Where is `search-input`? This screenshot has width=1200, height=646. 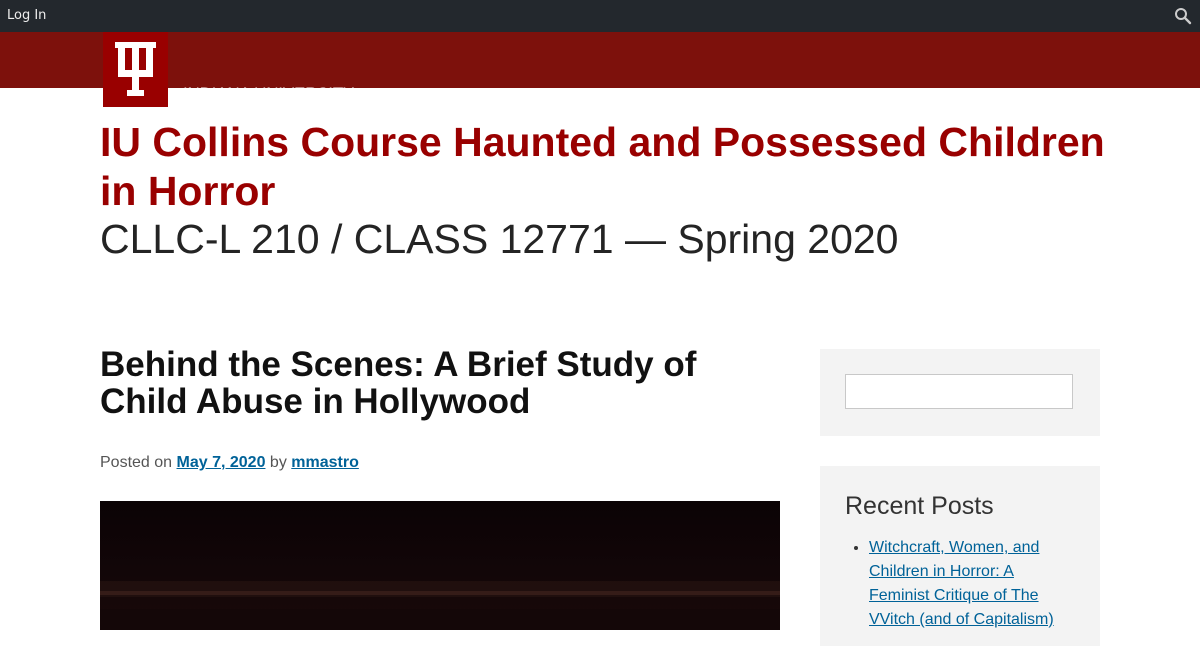 search-input is located at coordinates (959, 391).